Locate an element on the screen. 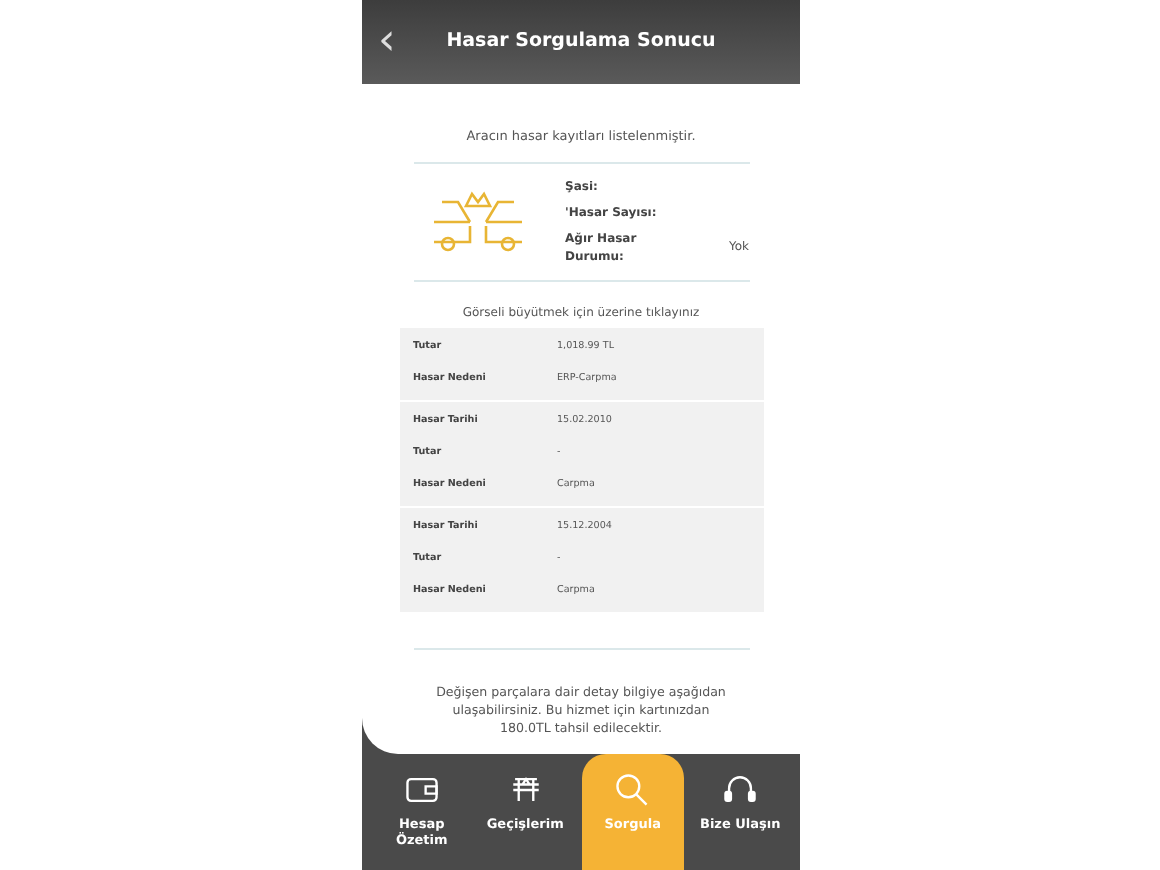 The image size is (1160, 870). back-button: ‹ is located at coordinates (398, 42).